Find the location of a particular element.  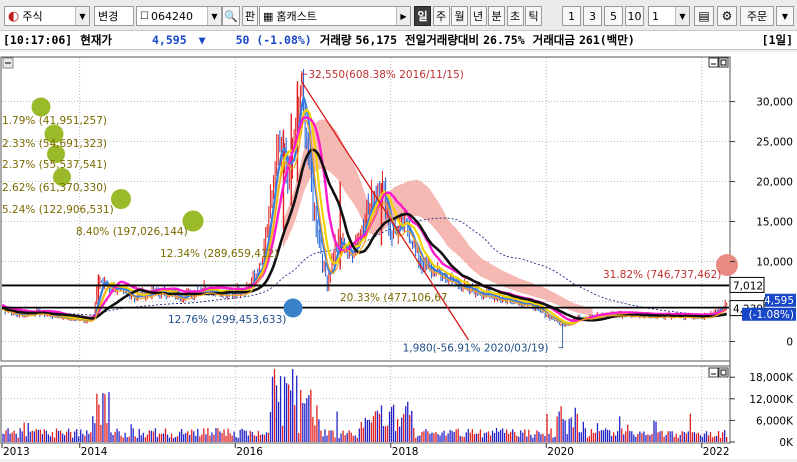

volume-profile-label: 5.24% (122,906,531) is located at coordinates (58, 210).